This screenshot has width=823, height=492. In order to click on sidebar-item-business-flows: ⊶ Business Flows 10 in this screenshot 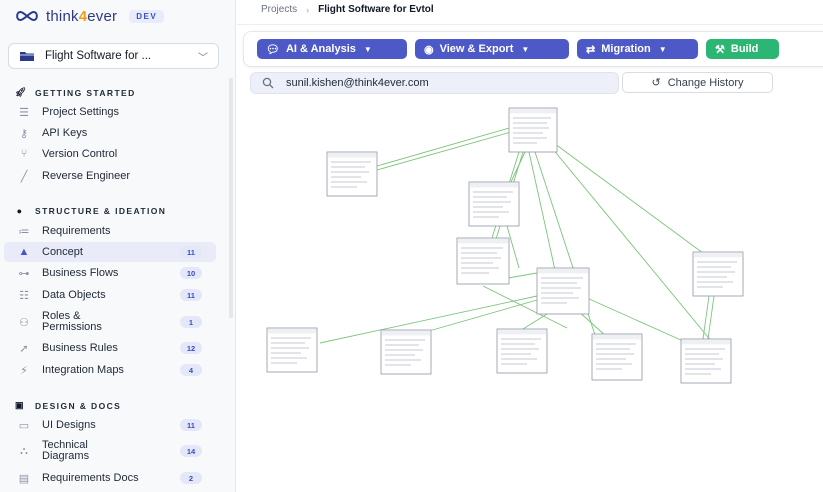, I will do `click(110, 273)`.